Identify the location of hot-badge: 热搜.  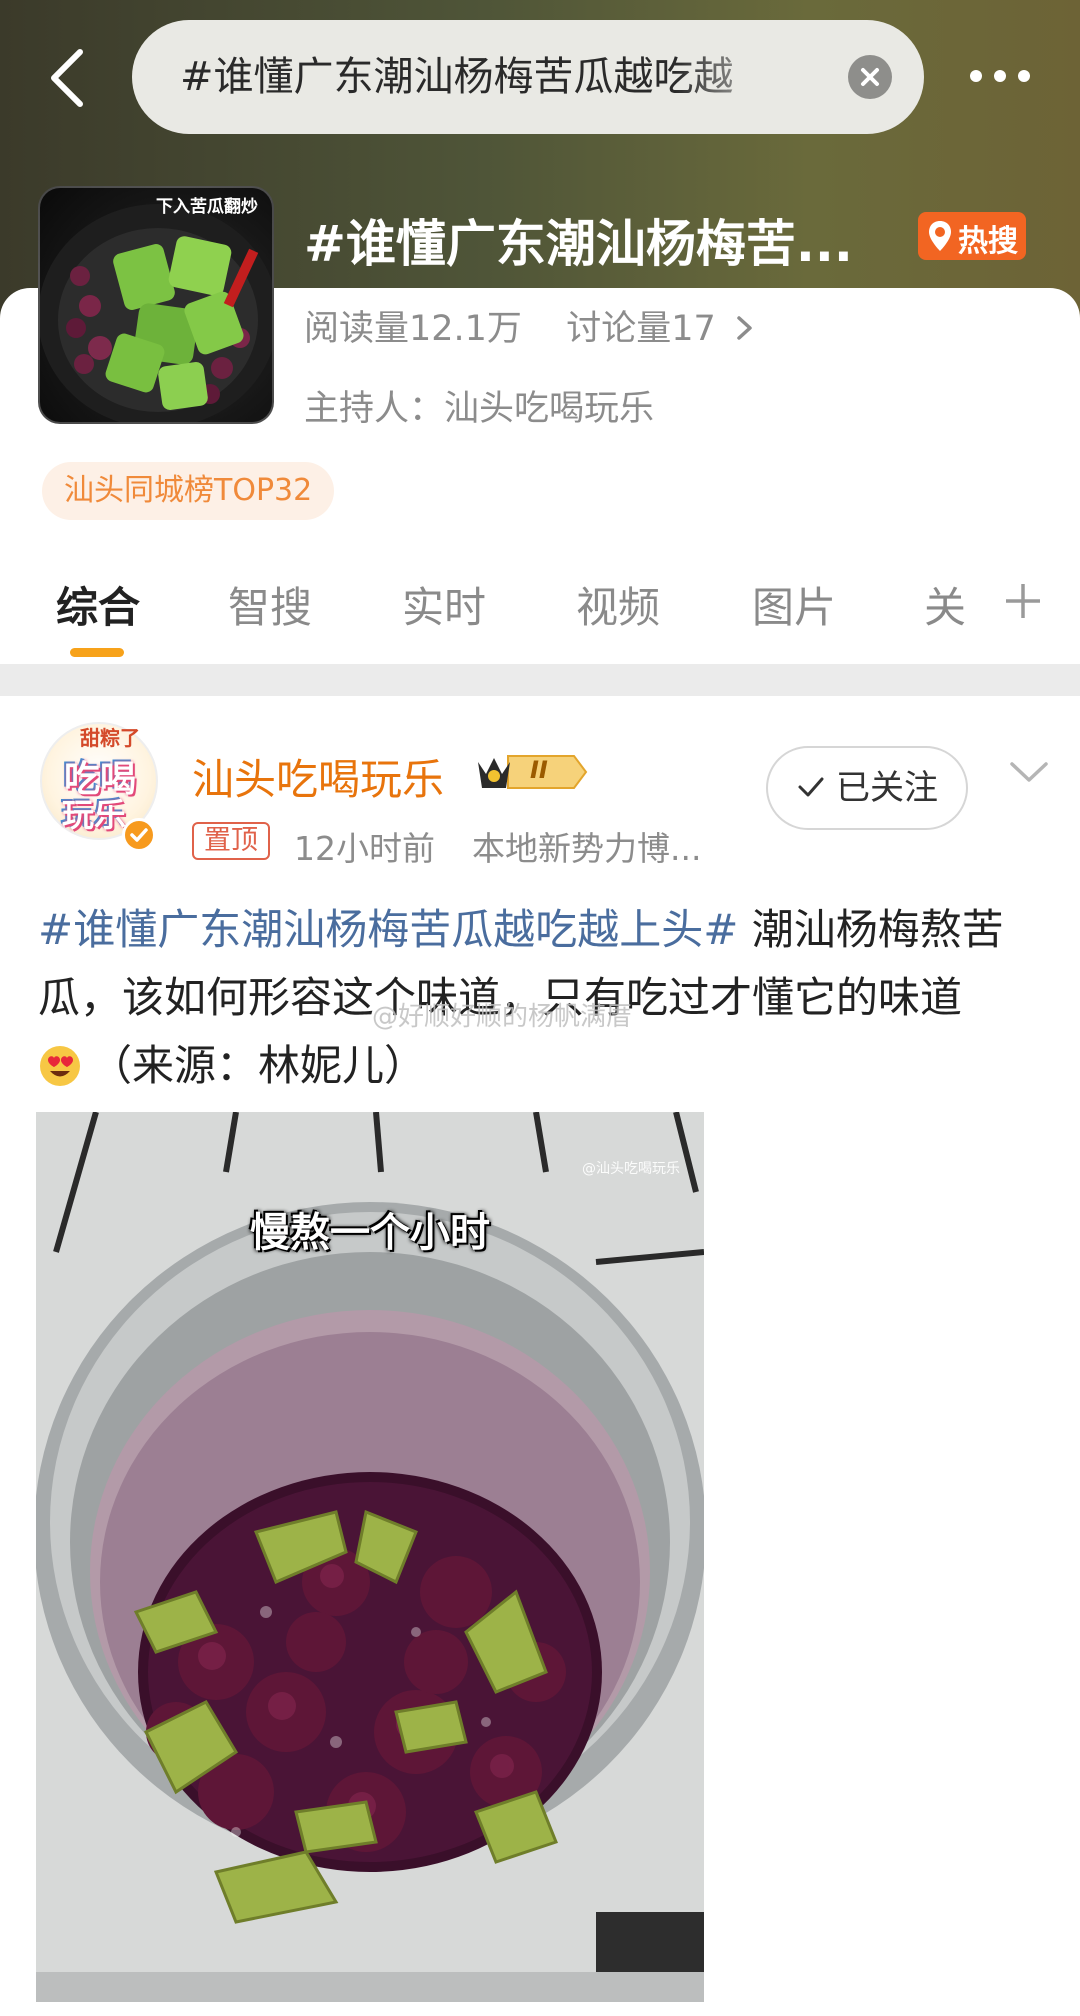
(972, 236).